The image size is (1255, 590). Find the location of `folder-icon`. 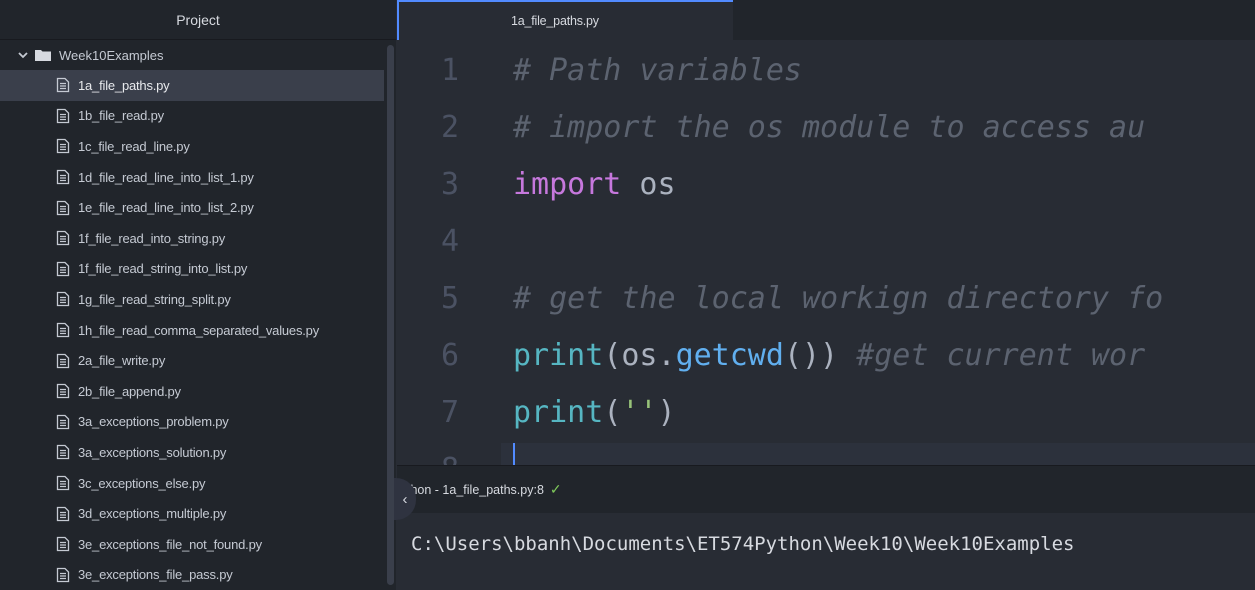

folder-icon is located at coordinates (43, 55).